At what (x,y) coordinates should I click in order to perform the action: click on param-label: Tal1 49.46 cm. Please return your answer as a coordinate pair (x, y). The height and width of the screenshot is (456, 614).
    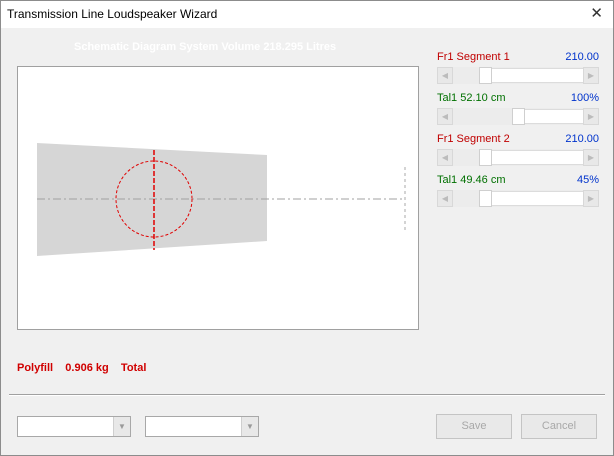
    Looking at the image, I should click on (471, 180).